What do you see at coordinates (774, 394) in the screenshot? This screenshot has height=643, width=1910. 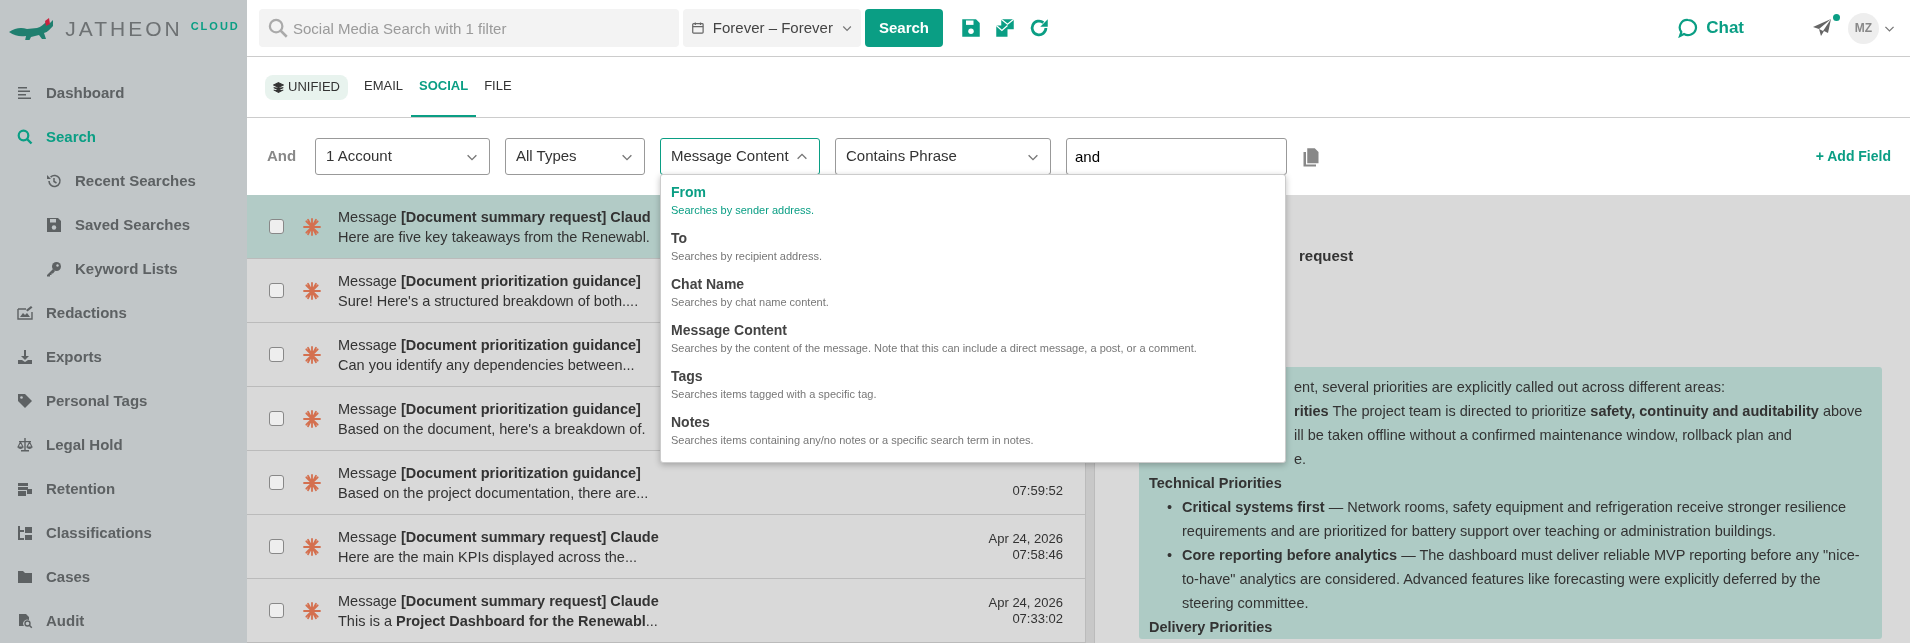 I see `option-description: Searches items tagged with a specific tag.` at bounding box center [774, 394].